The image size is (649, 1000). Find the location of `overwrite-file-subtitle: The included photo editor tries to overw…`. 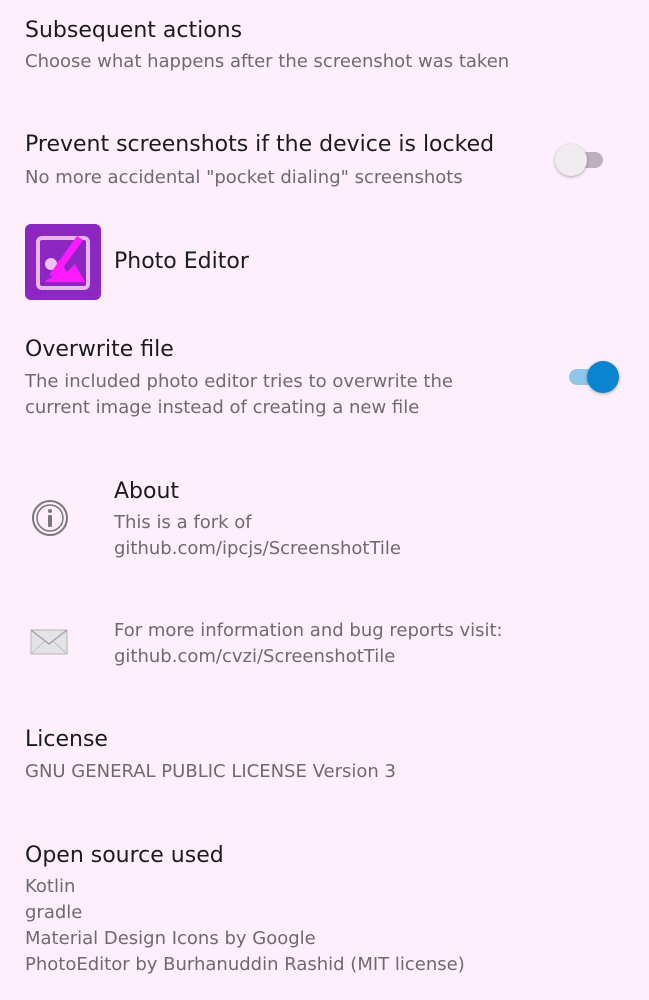

overwrite-file-subtitle: The included photo editor tries to overw… is located at coordinates (239, 395).